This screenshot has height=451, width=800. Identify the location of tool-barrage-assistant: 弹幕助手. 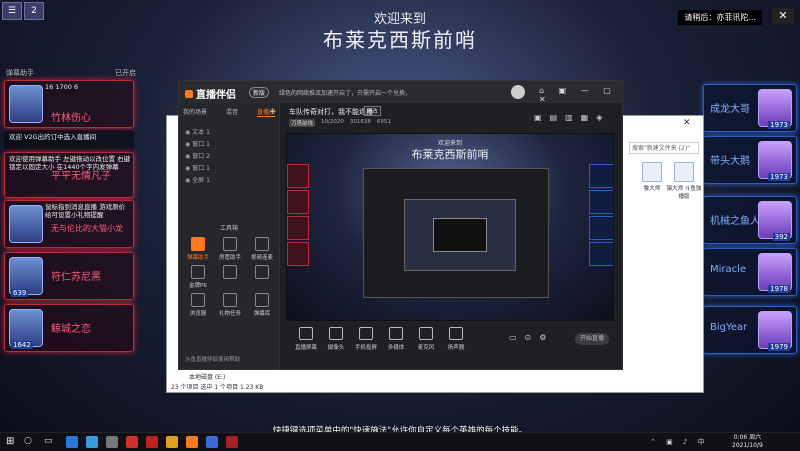
(198, 249).